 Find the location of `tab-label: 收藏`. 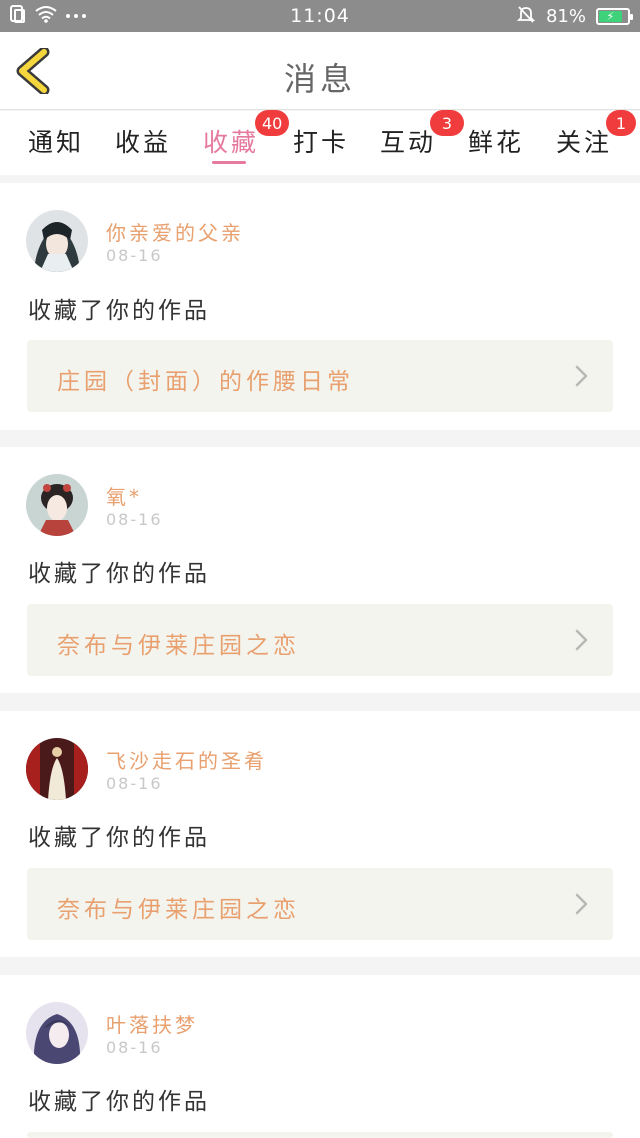

tab-label: 收藏 is located at coordinates (231, 142).